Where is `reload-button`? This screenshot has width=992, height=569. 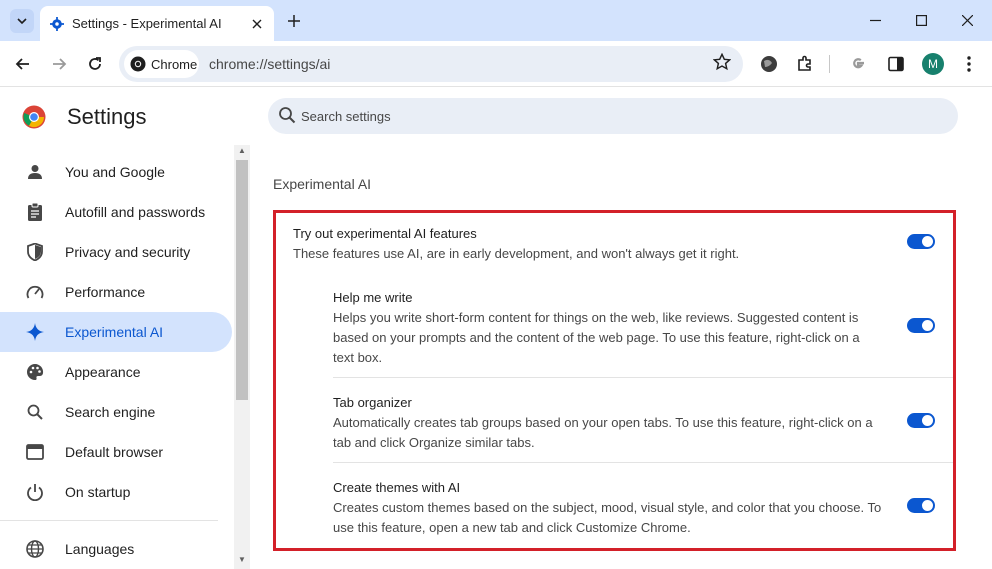 reload-button is located at coordinates (95, 64).